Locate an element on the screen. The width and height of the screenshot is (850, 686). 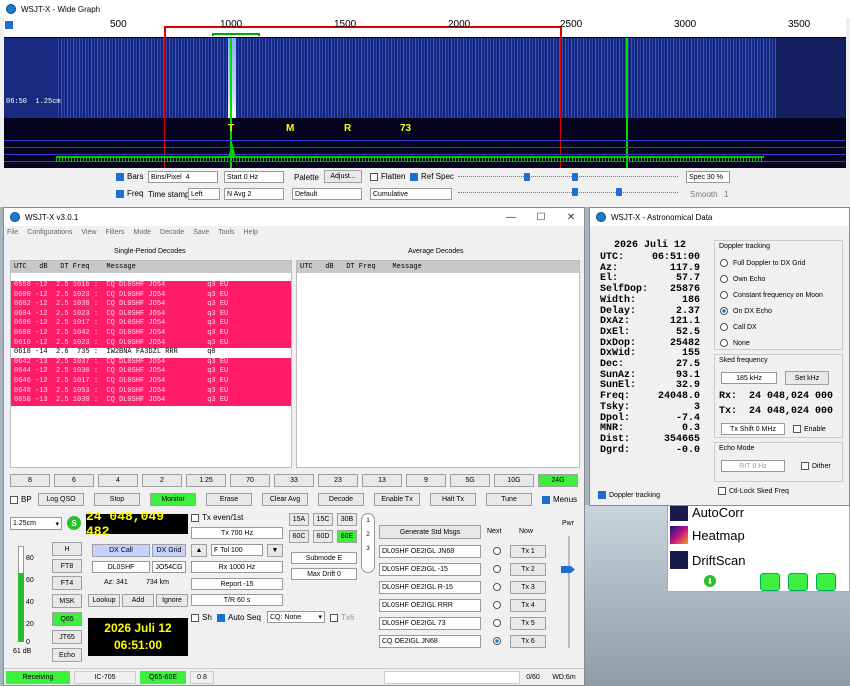
refspec-control: Ref Spec is located at coordinates (432, 176).